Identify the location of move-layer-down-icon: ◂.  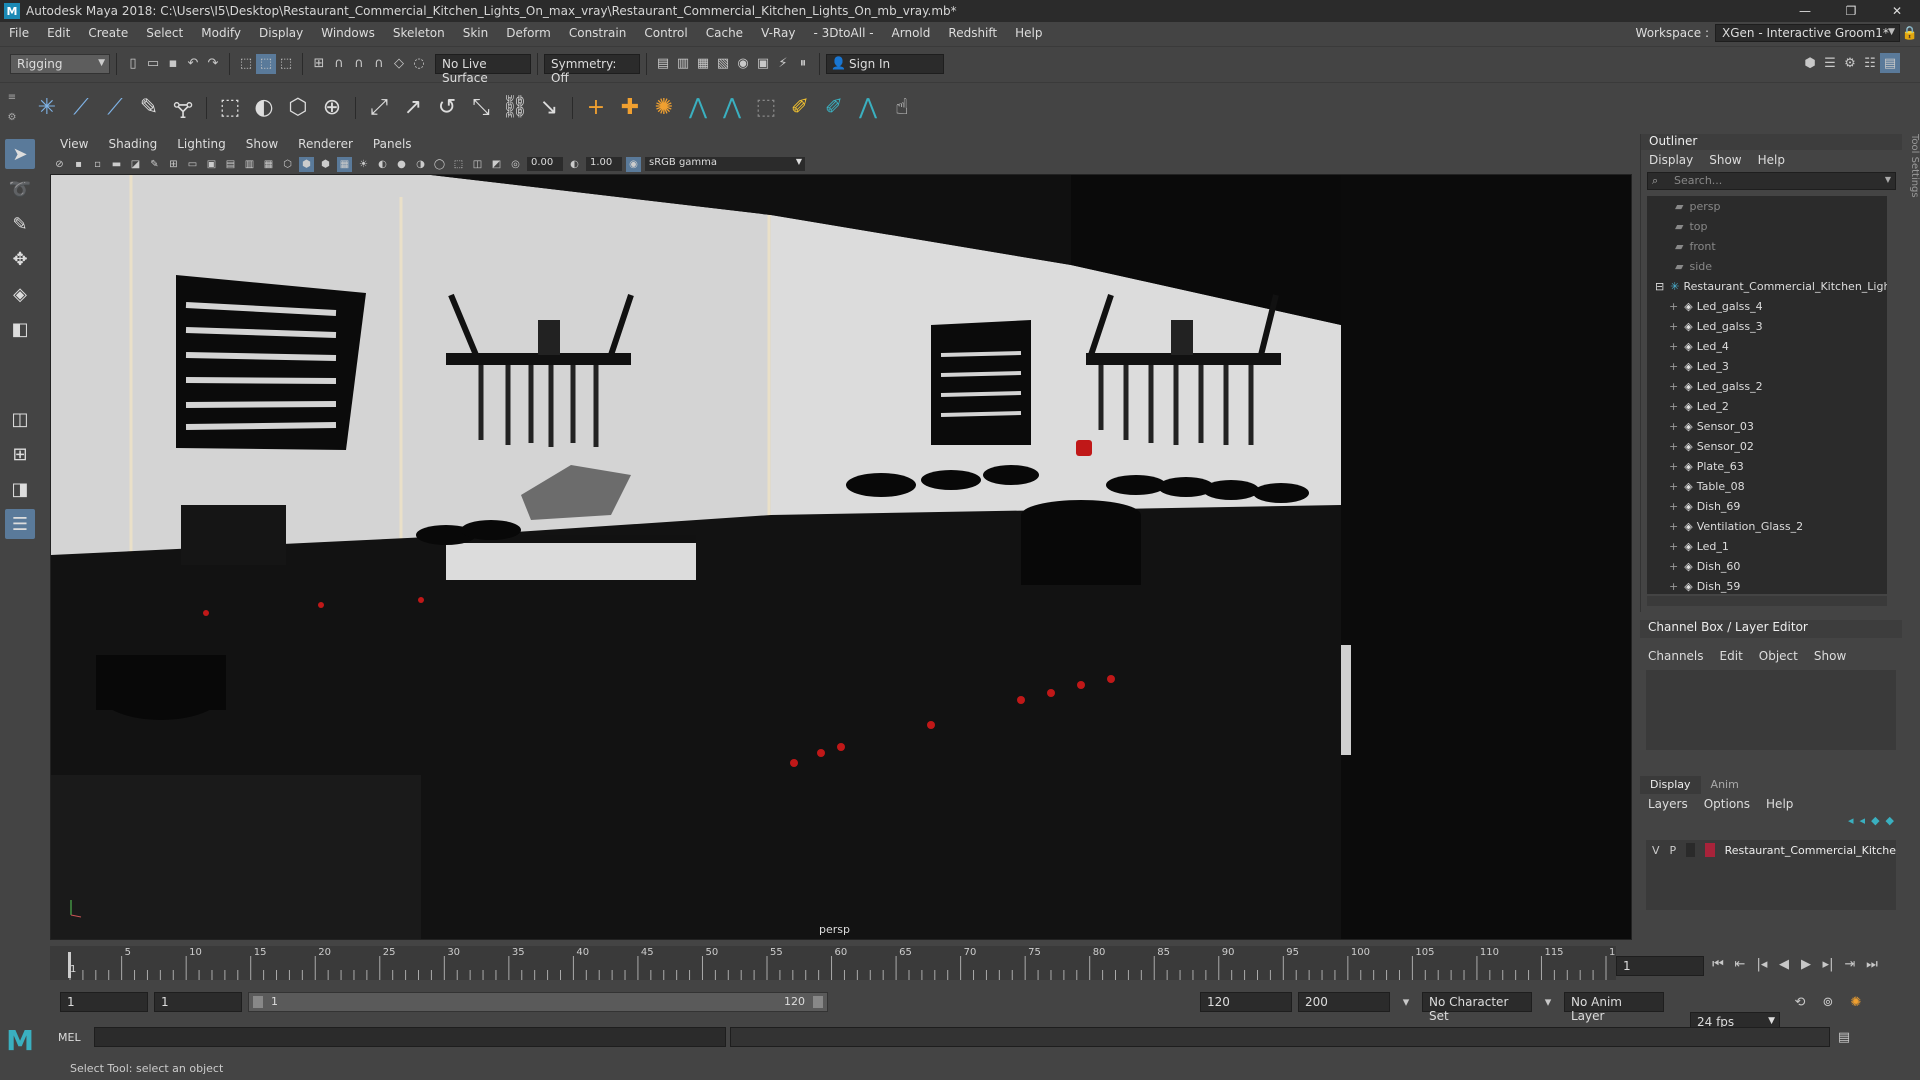
(1863, 824).